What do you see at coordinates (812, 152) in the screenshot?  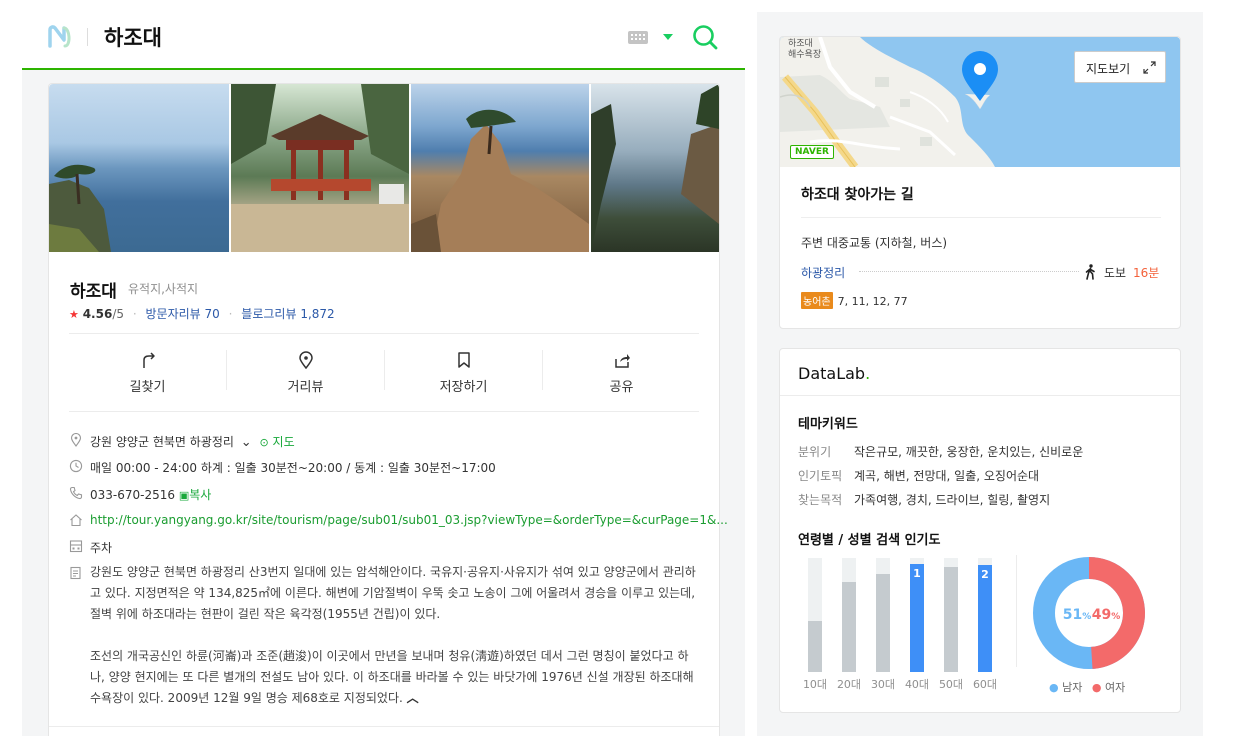 I see `naver-map-badge: NAVER` at bounding box center [812, 152].